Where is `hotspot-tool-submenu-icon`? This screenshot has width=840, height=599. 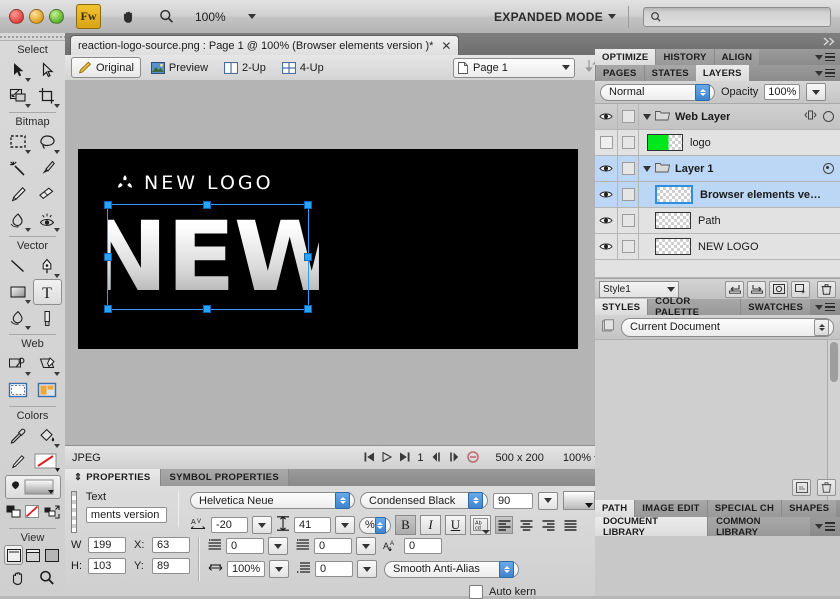
hotspot-tool-submenu-icon is located at coordinates (27, 374).